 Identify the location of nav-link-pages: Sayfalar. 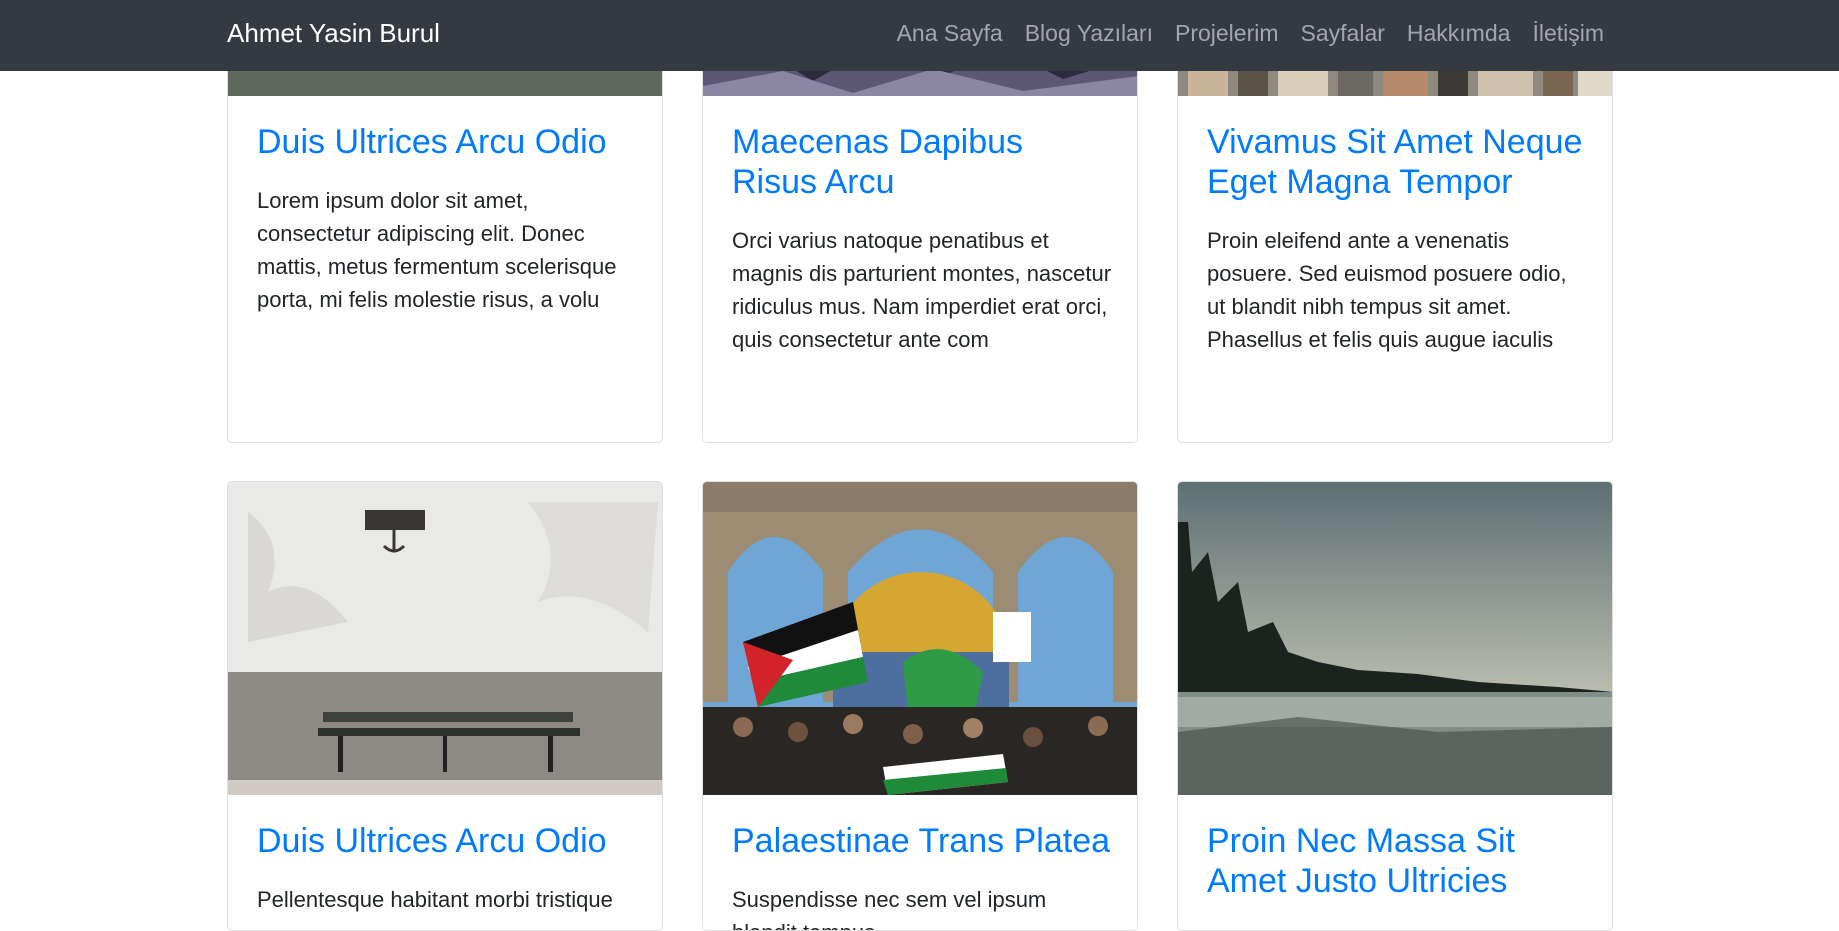
(1343, 33).